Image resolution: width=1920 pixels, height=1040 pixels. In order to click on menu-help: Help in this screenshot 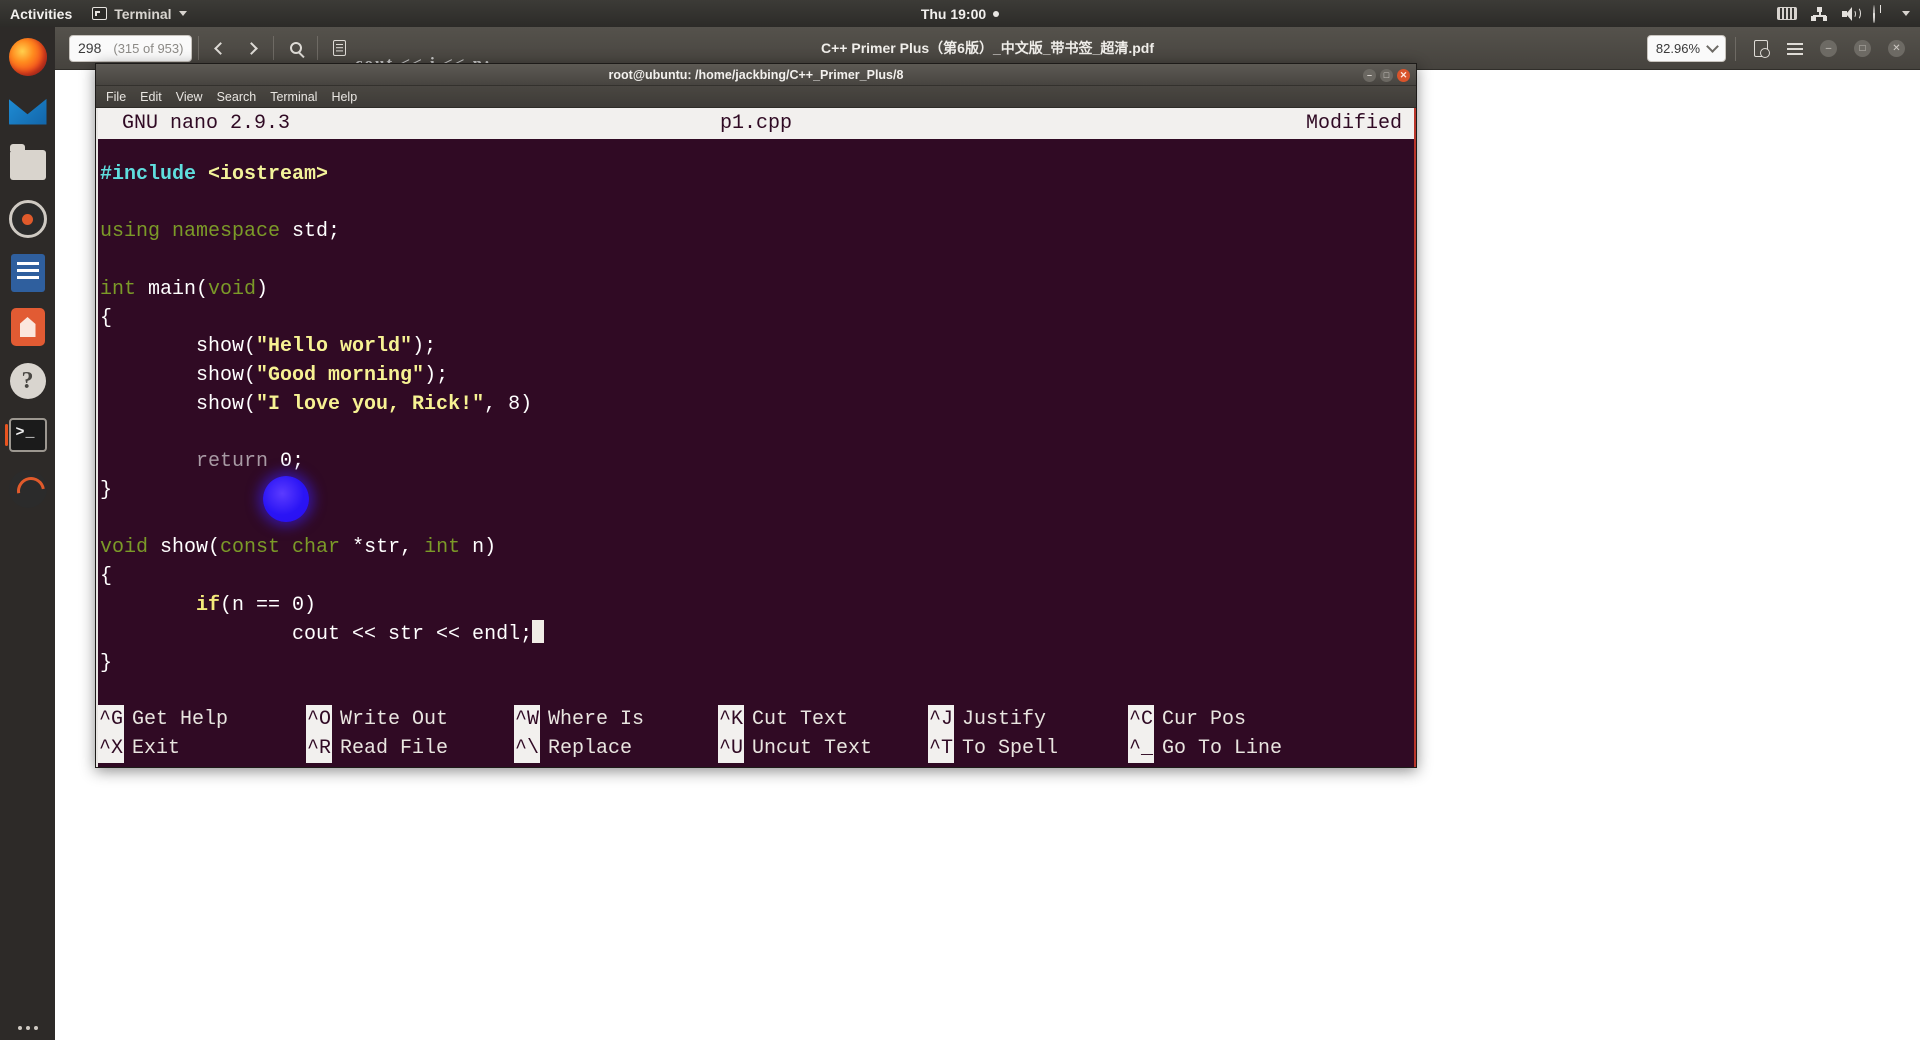, I will do `click(344, 97)`.